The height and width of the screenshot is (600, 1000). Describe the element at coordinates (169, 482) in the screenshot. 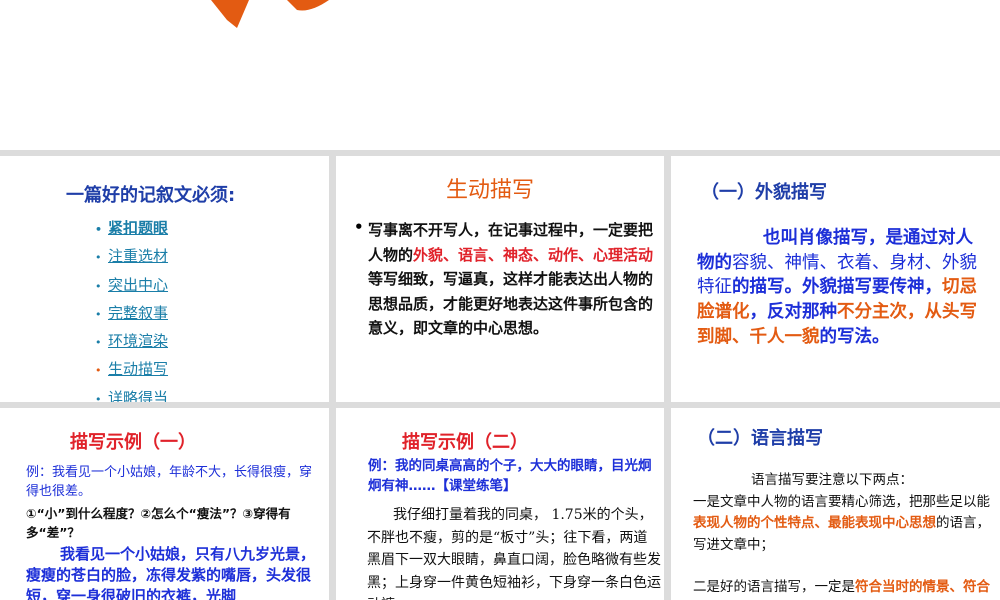

I see `example-text: 例：我看见一个小姑娘，年龄不大，长得很瘦，穿得也很差。` at that location.